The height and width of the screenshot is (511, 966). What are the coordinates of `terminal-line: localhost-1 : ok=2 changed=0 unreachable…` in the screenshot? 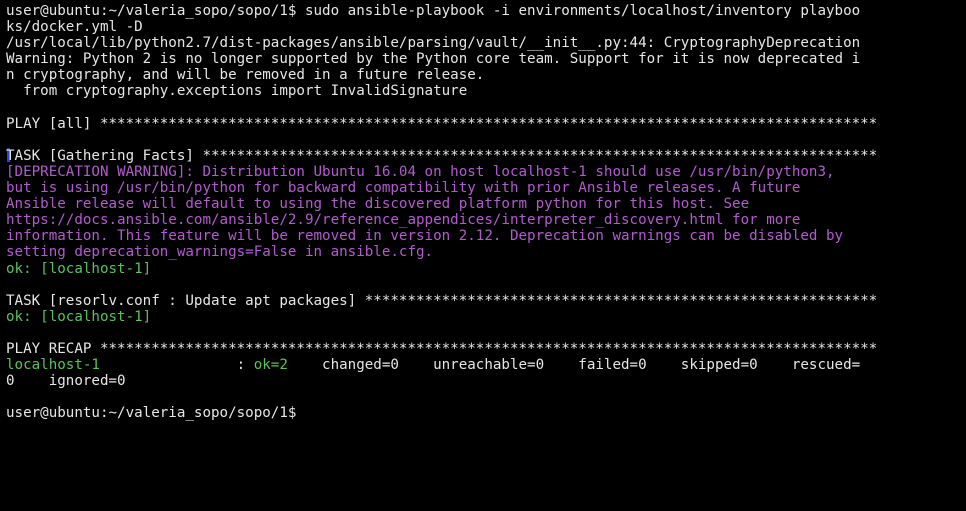 It's located at (486, 365).